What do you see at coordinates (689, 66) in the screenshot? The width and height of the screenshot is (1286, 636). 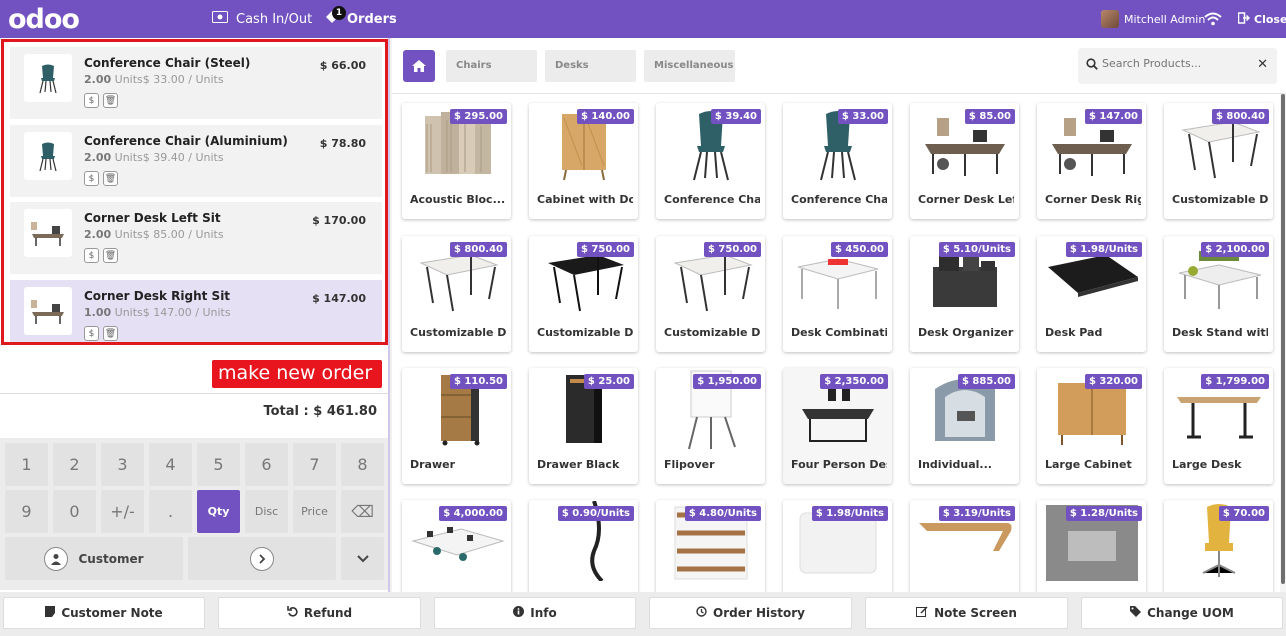 I see `category-miscellaneous: Miscellaneous` at bounding box center [689, 66].